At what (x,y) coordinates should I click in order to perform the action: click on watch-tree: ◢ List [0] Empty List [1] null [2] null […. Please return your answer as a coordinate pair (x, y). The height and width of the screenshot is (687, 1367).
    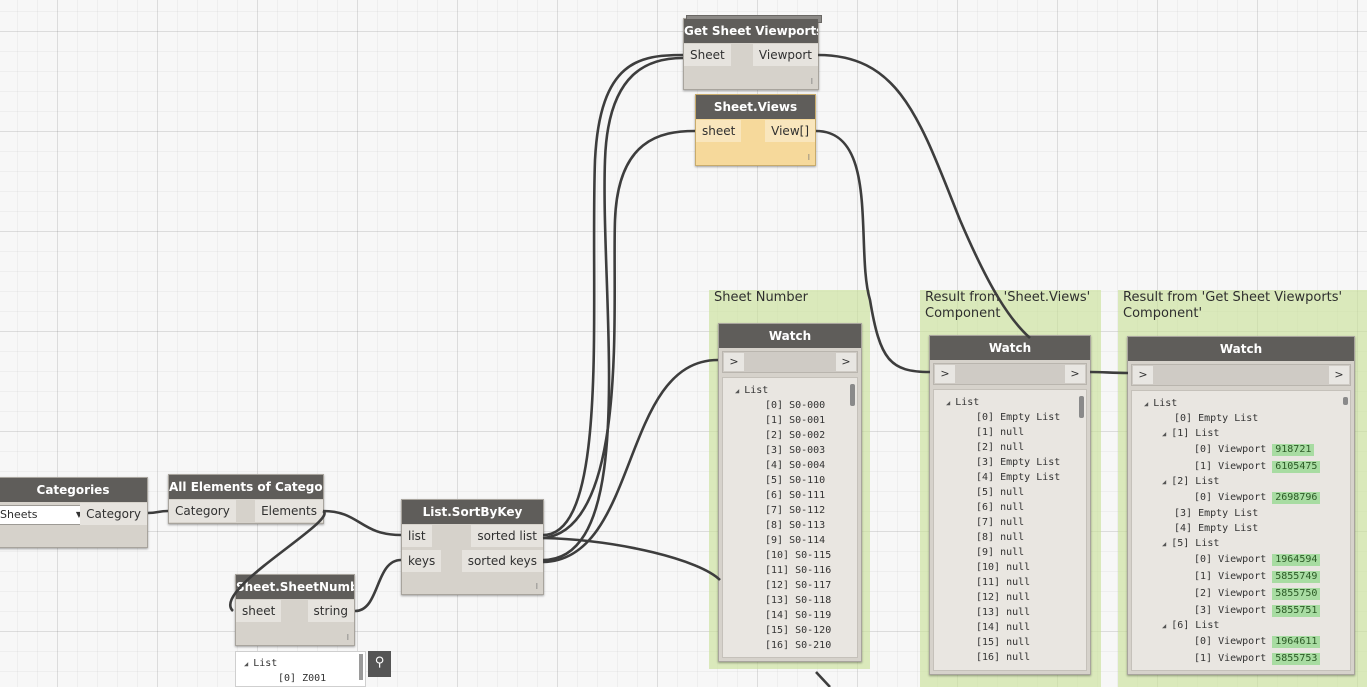
    Looking at the image, I should click on (1010, 530).